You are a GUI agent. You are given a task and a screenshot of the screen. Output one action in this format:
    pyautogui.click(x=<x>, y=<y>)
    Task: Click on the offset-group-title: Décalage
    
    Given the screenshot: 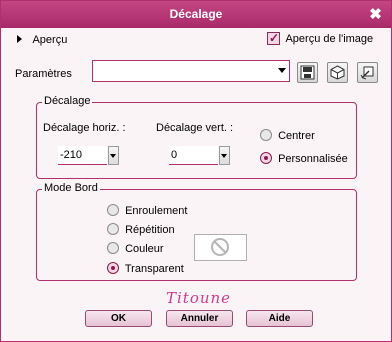 What is the action you would take?
    pyautogui.click(x=67, y=101)
    